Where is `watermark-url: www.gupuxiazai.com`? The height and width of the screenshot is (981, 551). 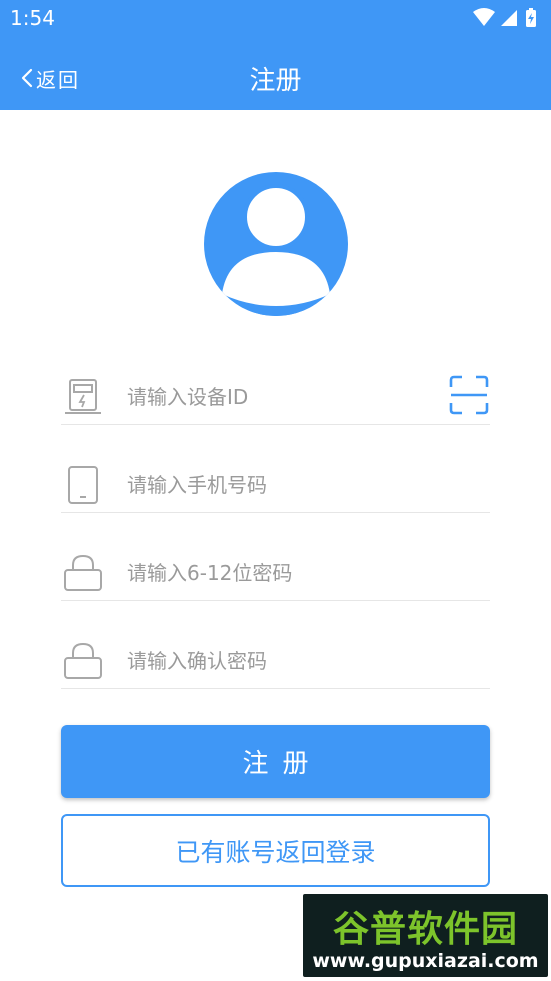
watermark-url: www.gupuxiazai.com is located at coordinates (425, 961).